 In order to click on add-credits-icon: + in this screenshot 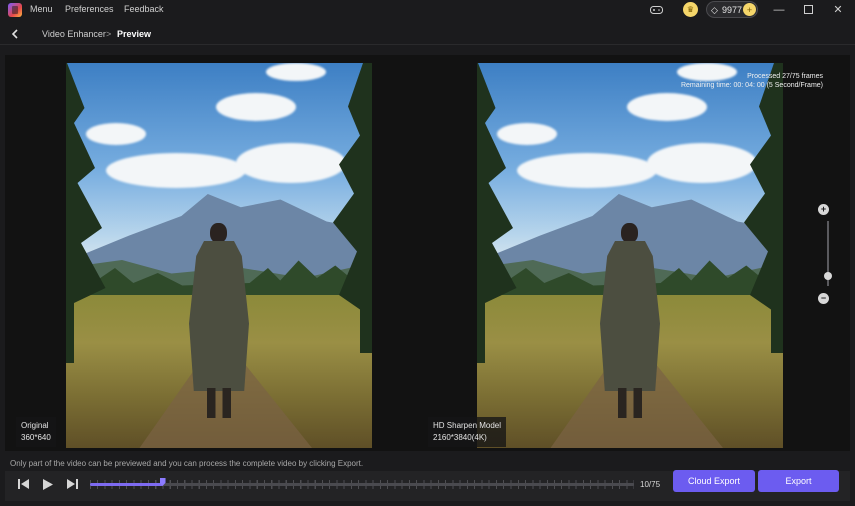, I will do `click(749, 9)`.